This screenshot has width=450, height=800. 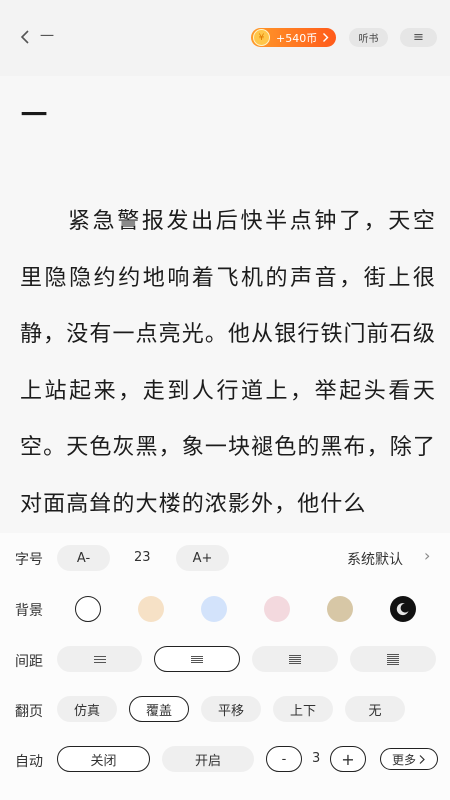 I want to click on more-label: 更多, so click(x=403, y=759).